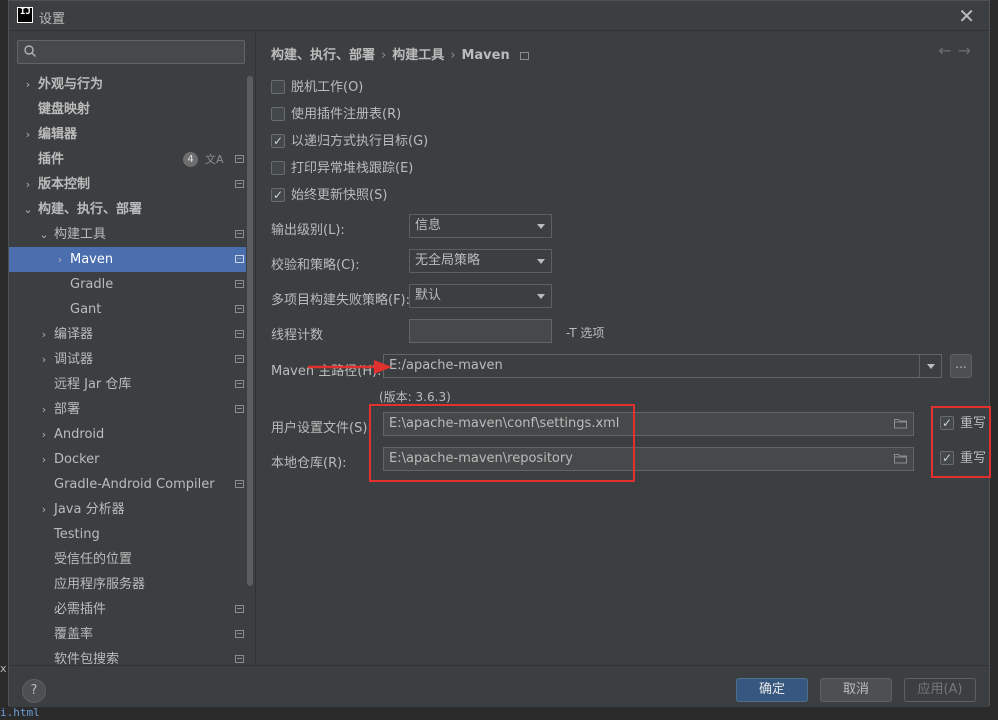 The width and height of the screenshot is (998, 720). What do you see at coordinates (648, 459) in the screenshot?
I see `local-repository-input: E:\apache-maven\repository` at bounding box center [648, 459].